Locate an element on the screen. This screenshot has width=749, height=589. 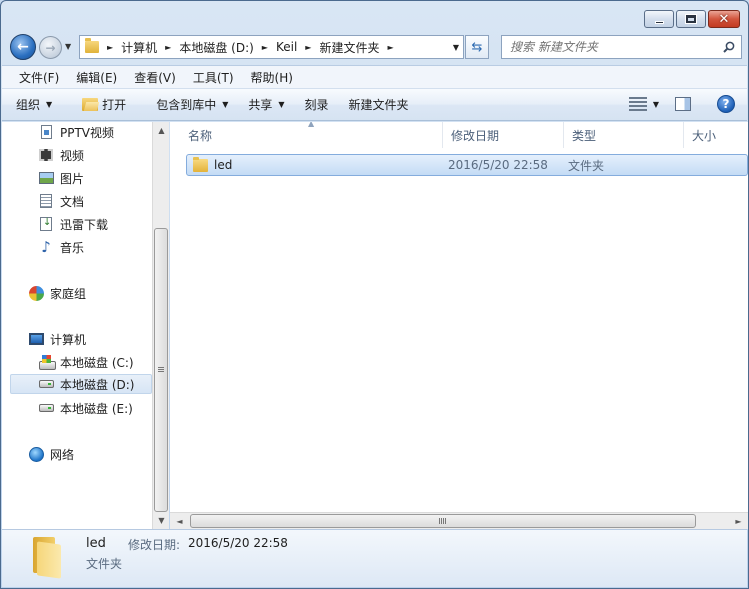
sidebar-item-pictures: 图片 is located at coordinates (61, 178).